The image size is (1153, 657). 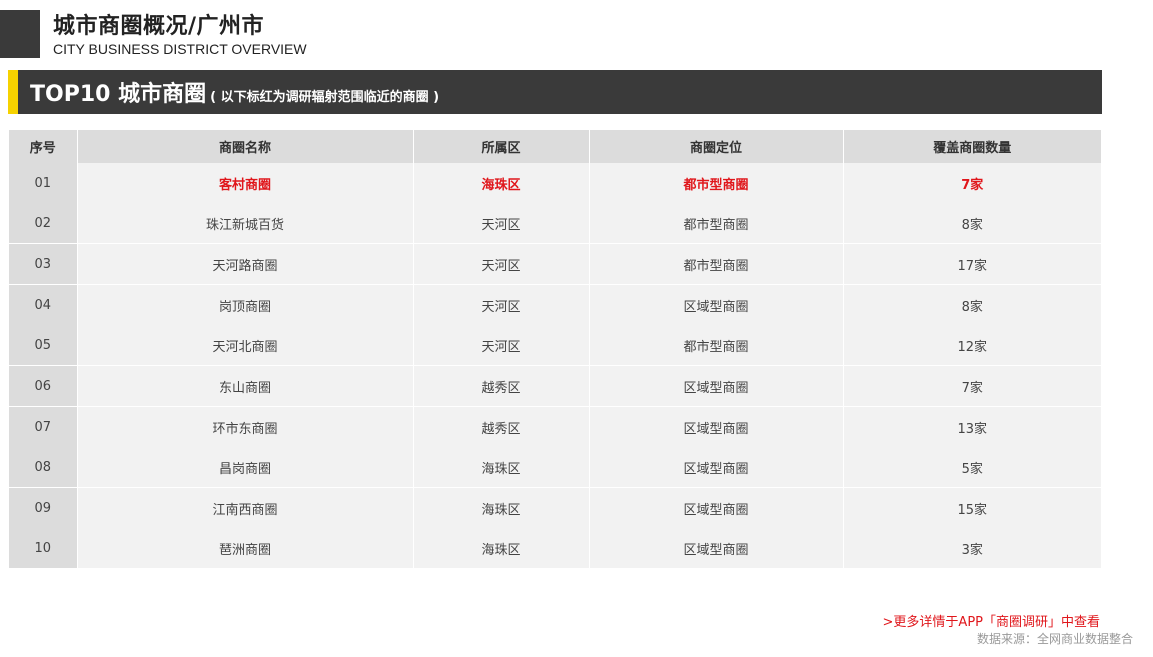 What do you see at coordinates (244, 467) in the screenshot?
I see `row-name: 昌岗商圈` at bounding box center [244, 467].